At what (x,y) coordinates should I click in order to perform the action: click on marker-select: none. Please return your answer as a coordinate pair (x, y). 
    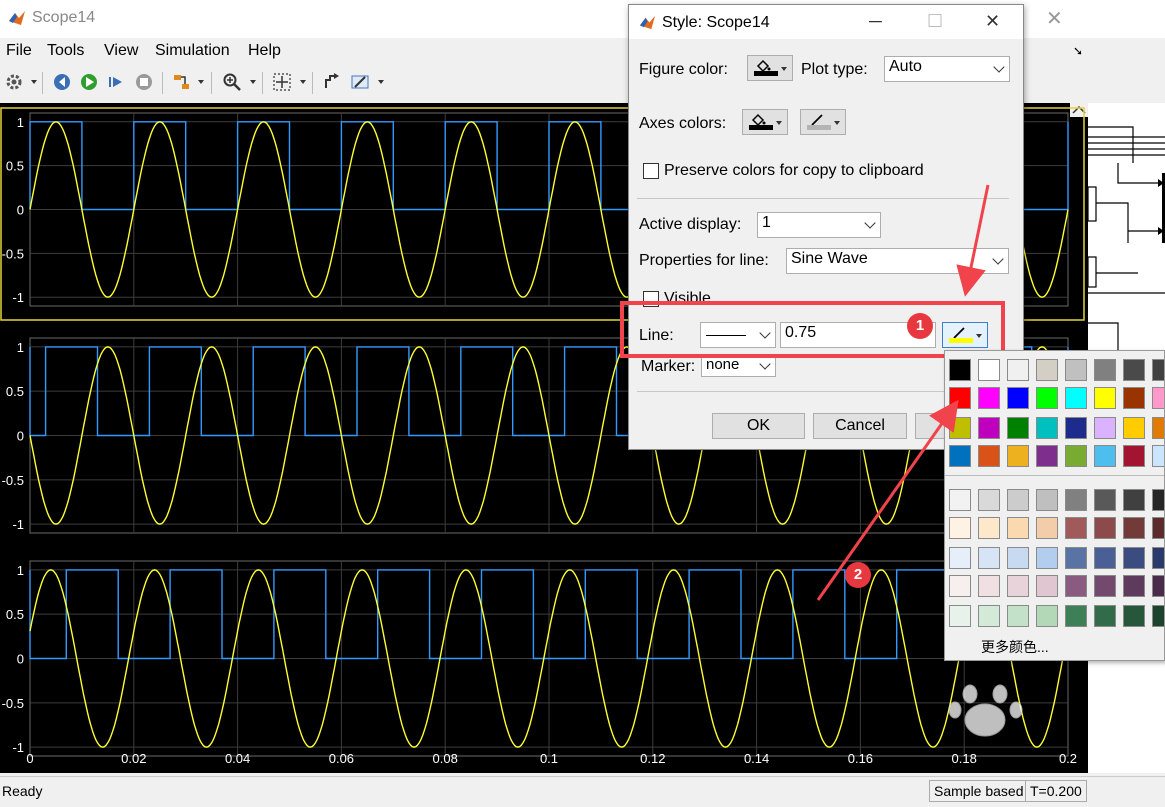
    Looking at the image, I should click on (738, 366).